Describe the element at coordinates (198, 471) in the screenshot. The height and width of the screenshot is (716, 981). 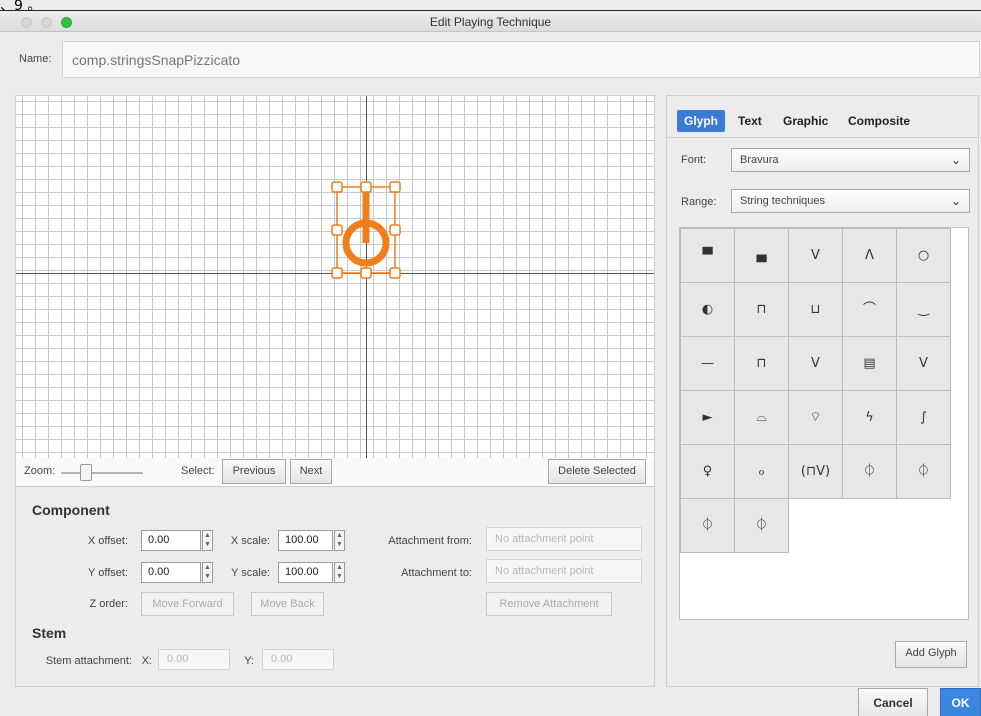
I see `select-label: Select:` at that location.